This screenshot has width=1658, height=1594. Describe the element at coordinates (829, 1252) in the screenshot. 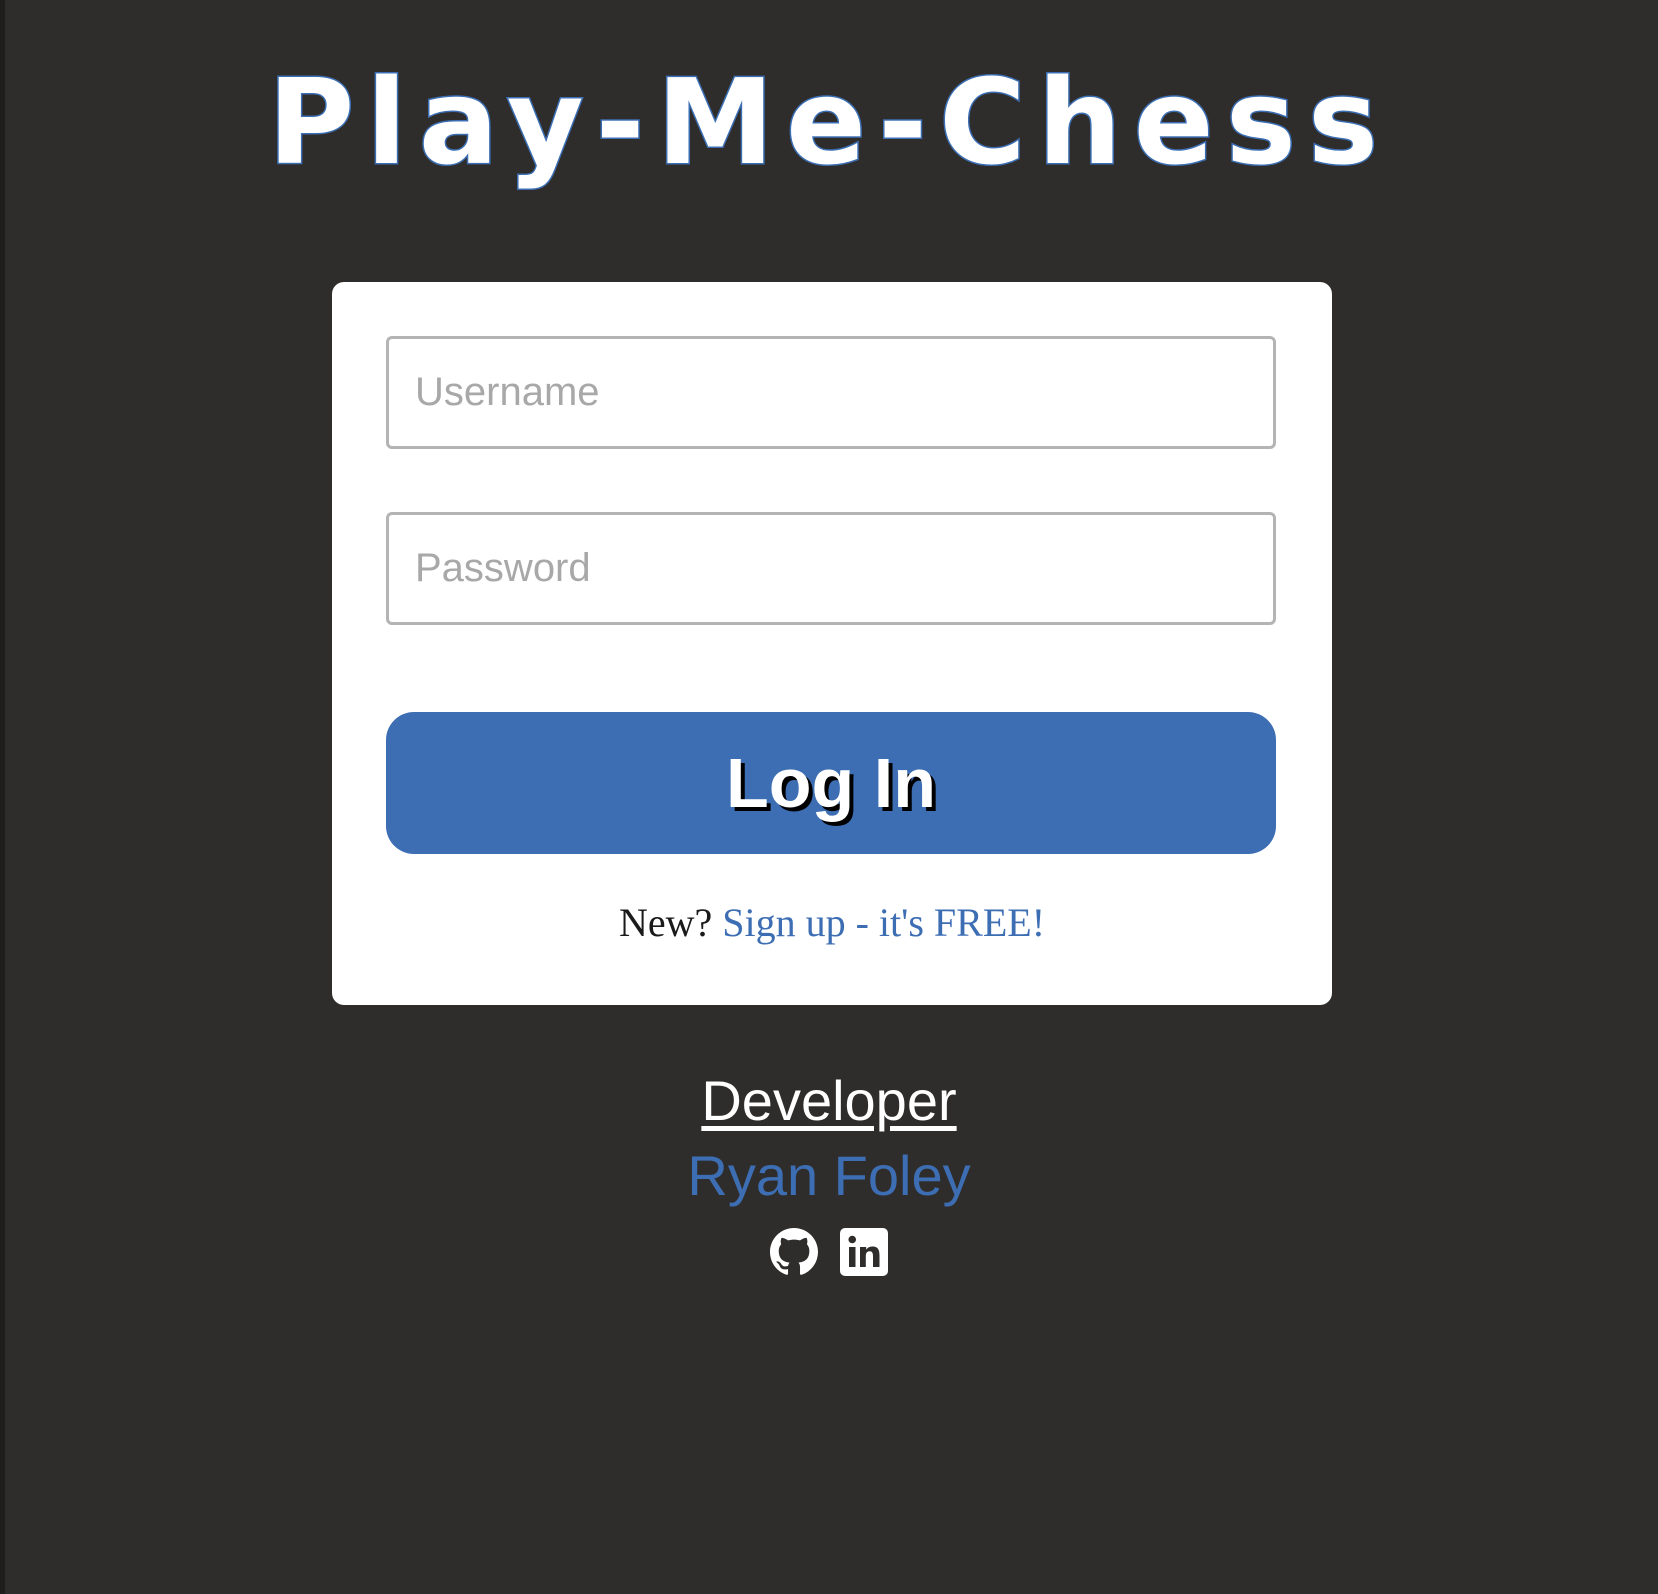

I see `social-links` at that location.